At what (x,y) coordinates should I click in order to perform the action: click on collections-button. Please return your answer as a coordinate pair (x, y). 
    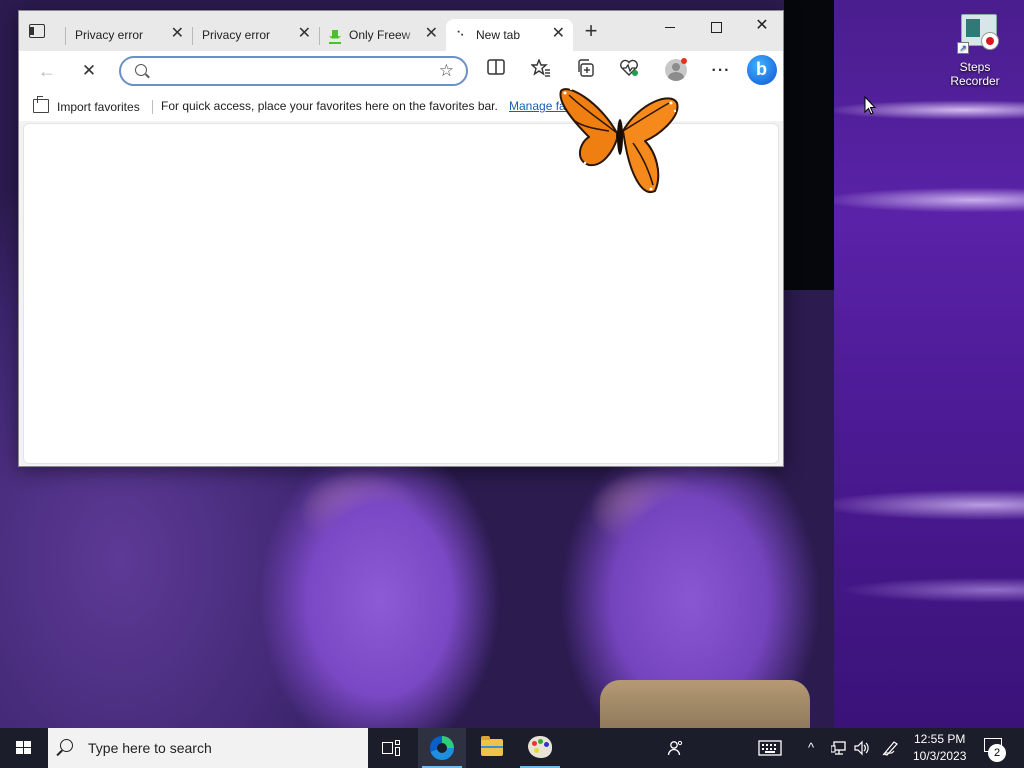
    Looking at the image, I should click on (585, 71).